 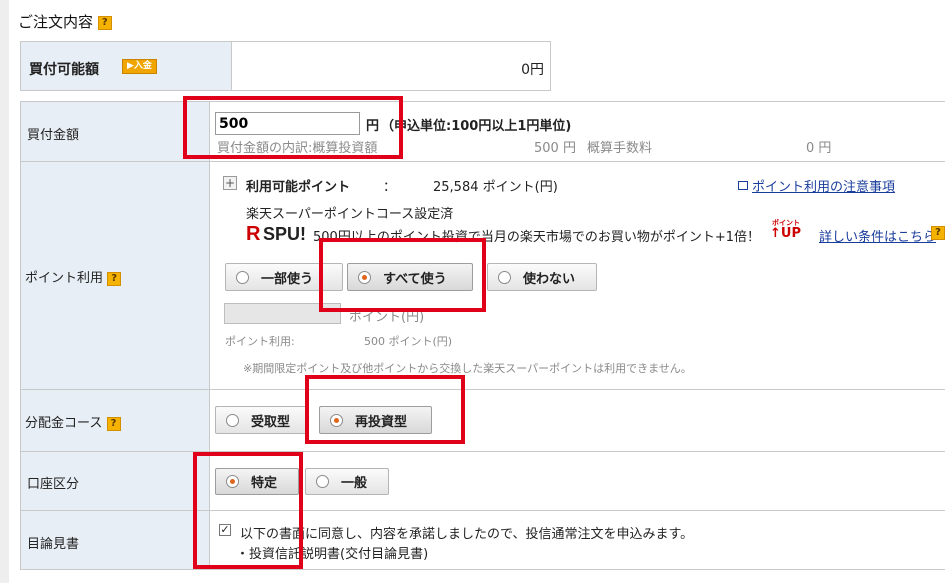 What do you see at coordinates (877, 235) in the screenshot?
I see `details-link: 詳しい条件はこちら` at bounding box center [877, 235].